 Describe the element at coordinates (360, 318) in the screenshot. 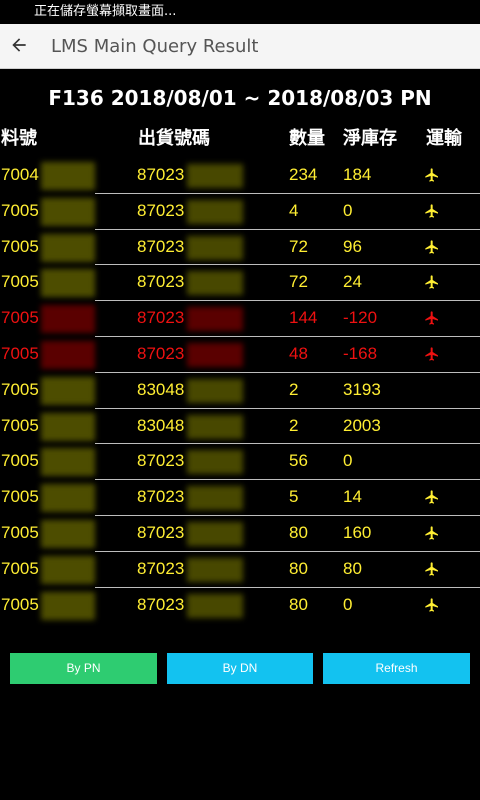

I see `net-stock-cell: -120` at that location.